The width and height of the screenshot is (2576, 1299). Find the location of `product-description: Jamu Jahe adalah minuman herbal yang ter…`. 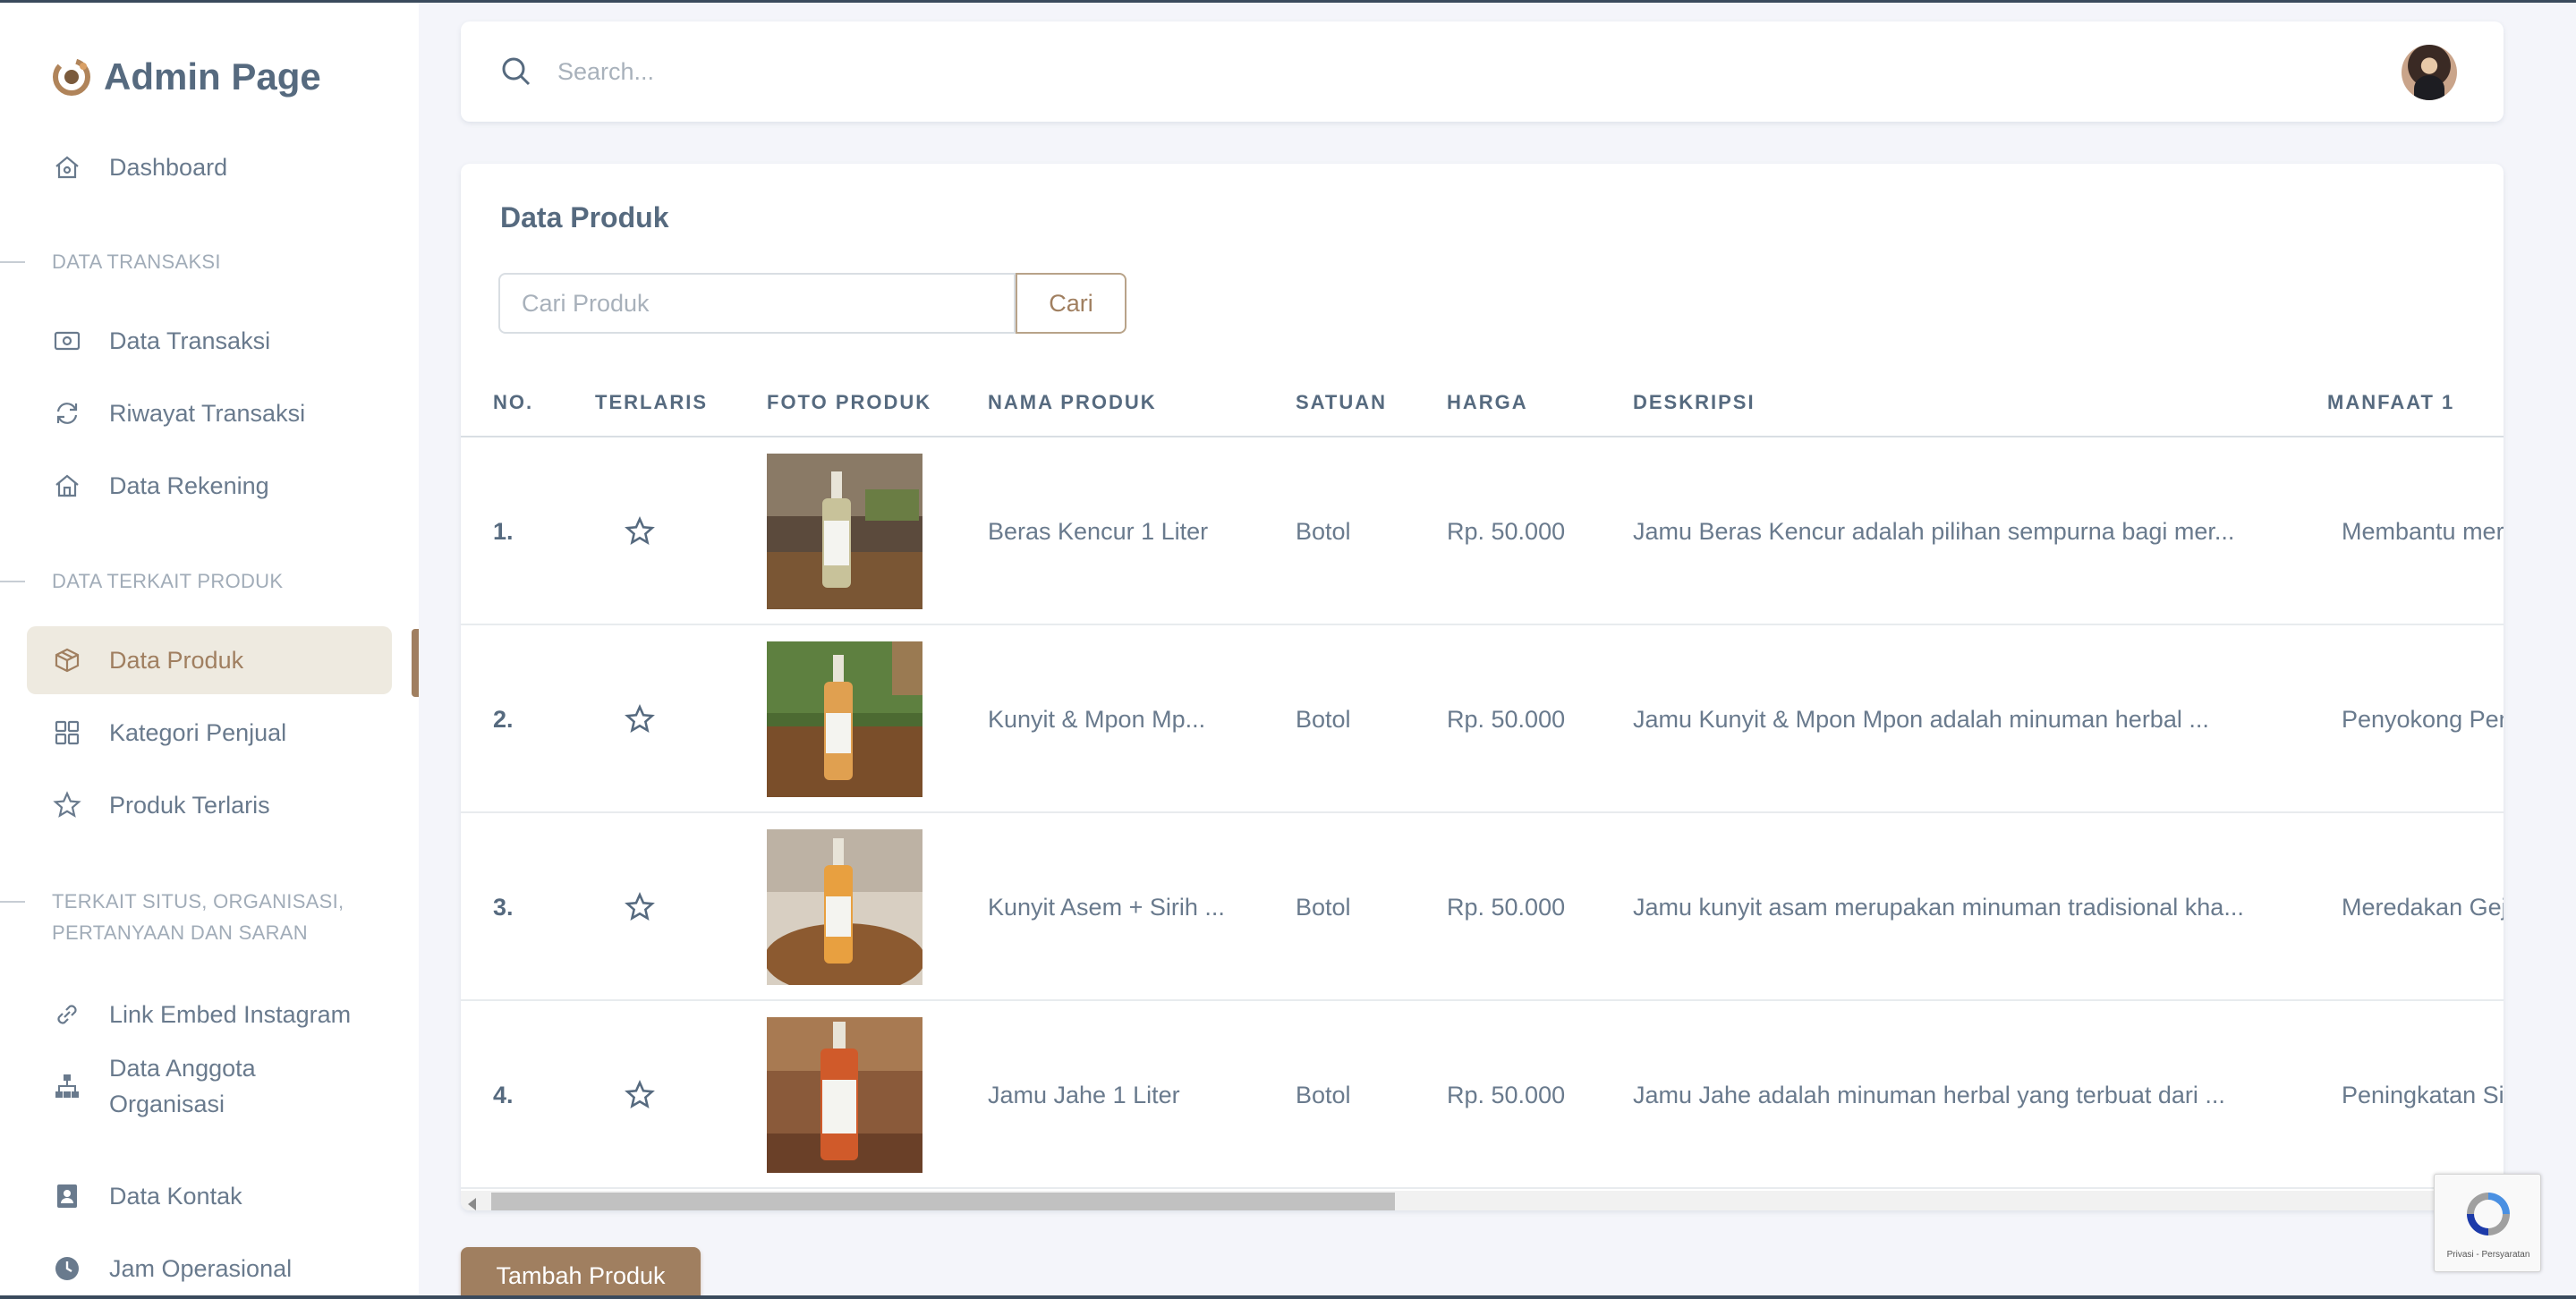

product-description: Jamu Jahe adalah minuman herbal yang ter… is located at coordinates (1929, 1095).